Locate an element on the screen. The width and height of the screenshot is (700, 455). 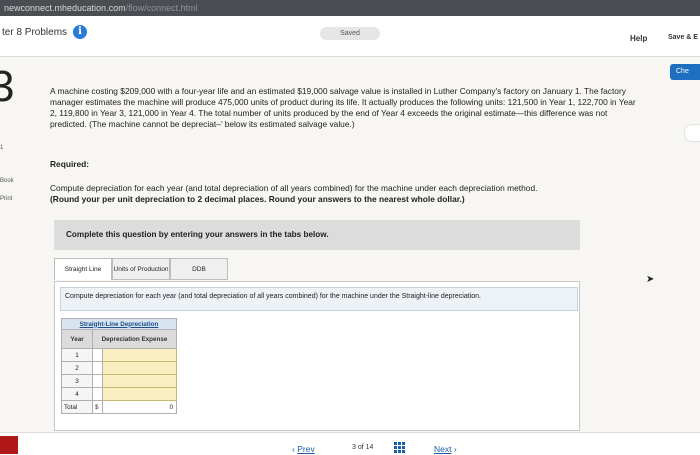
total-label: Total is located at coordinates (77, 407).